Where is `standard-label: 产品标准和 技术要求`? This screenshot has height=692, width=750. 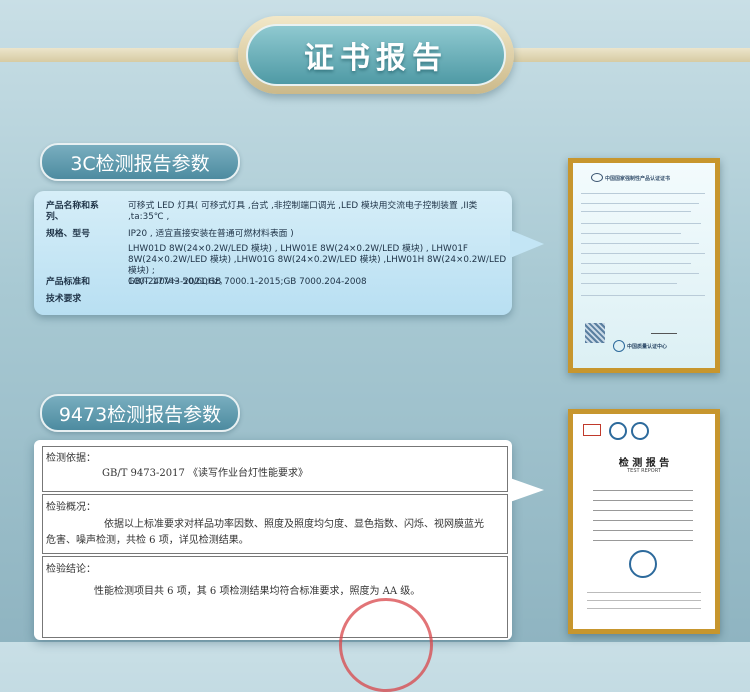 standard-label: 产品标准和 技术要求 is located at coordinates (68, 290).